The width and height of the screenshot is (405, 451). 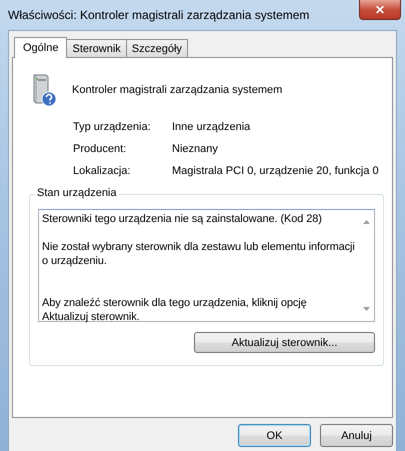 What do you see at coordinates (41, 47) in the screenshot?
I see `tab: Ogólne` at bounding box center [41, 47].